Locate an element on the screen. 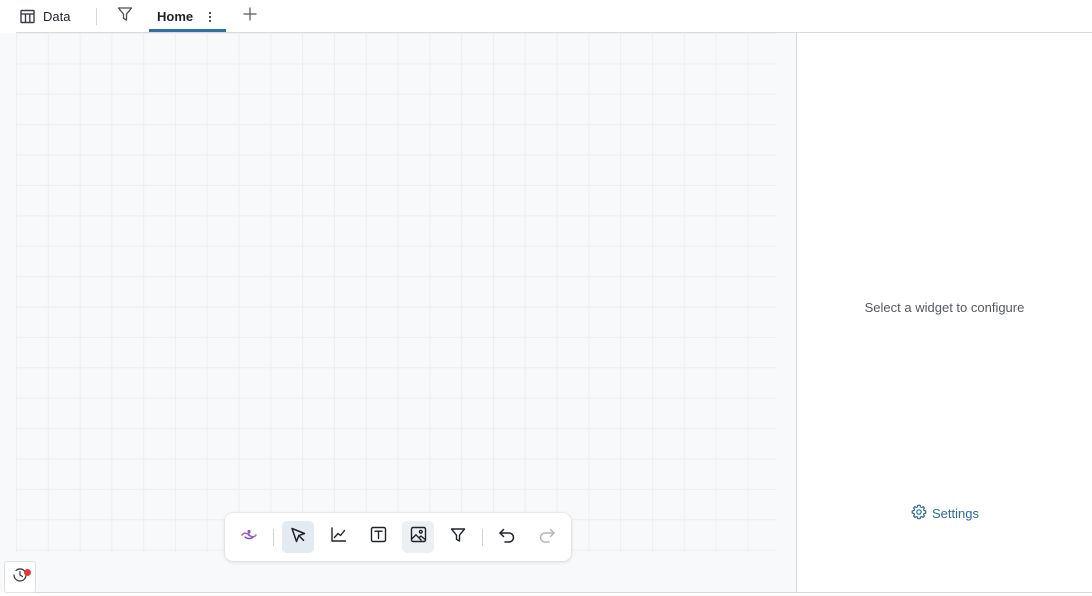  settings-link: Settings is located at coordinates (945, 513).